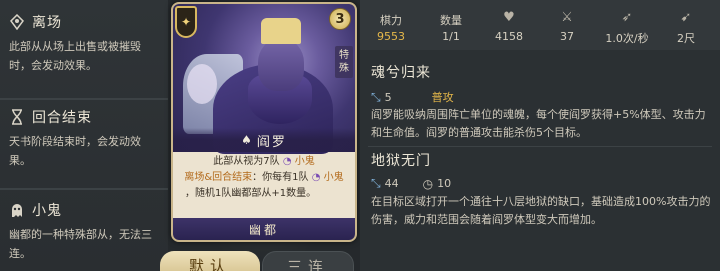 This screenshot has height=271, width=720. What do you see at coordinates (391, 20) in the screenshot?
I see `stat-label: 棋力` at bounding box center [391, 20].